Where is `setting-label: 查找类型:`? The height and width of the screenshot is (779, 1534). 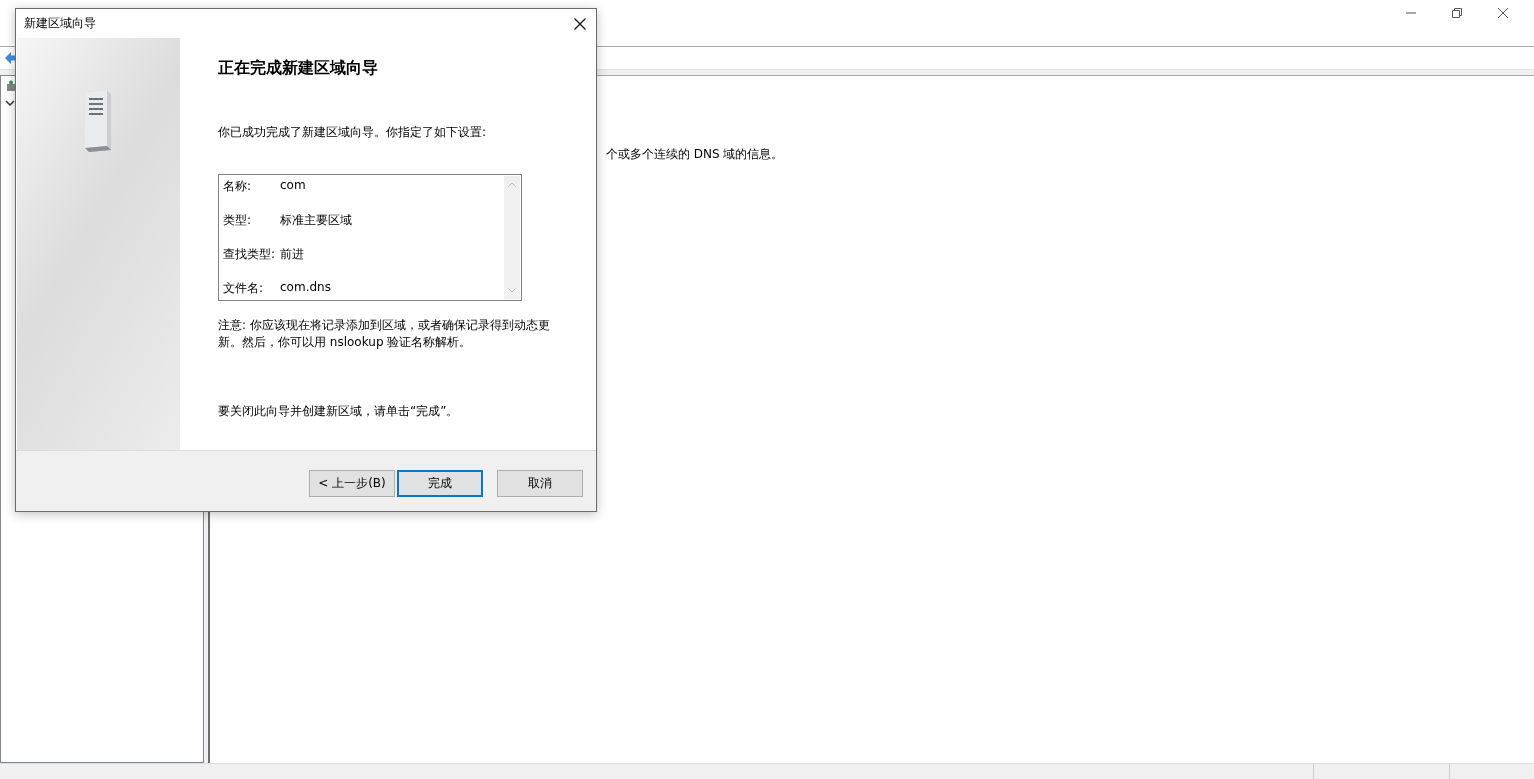 setting-label: 查找类型: is located at coordinates (250, 254).